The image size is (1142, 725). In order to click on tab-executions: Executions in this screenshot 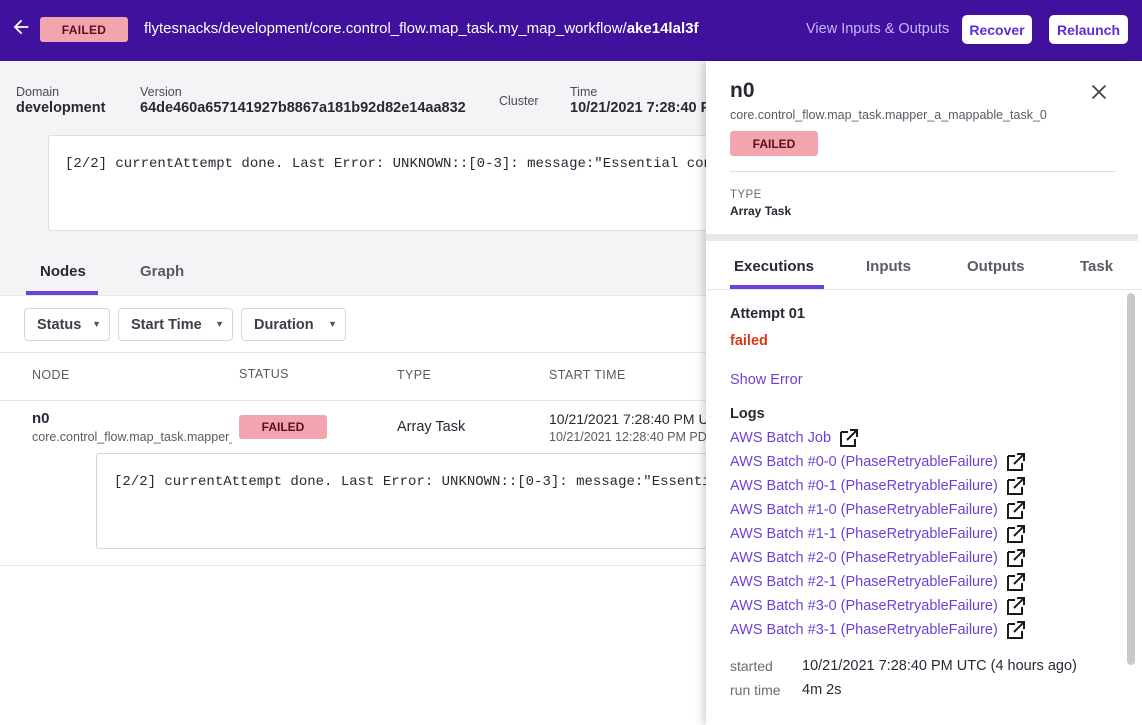, I will do `click(774, 266)`.